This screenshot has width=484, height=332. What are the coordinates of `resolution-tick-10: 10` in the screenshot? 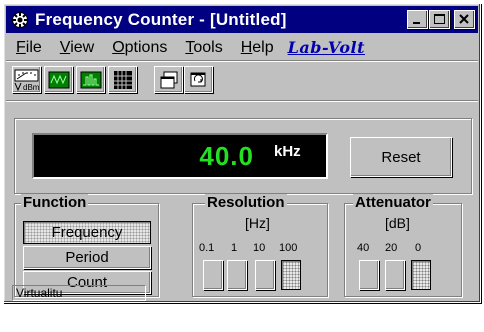 It's located at (259, 248).